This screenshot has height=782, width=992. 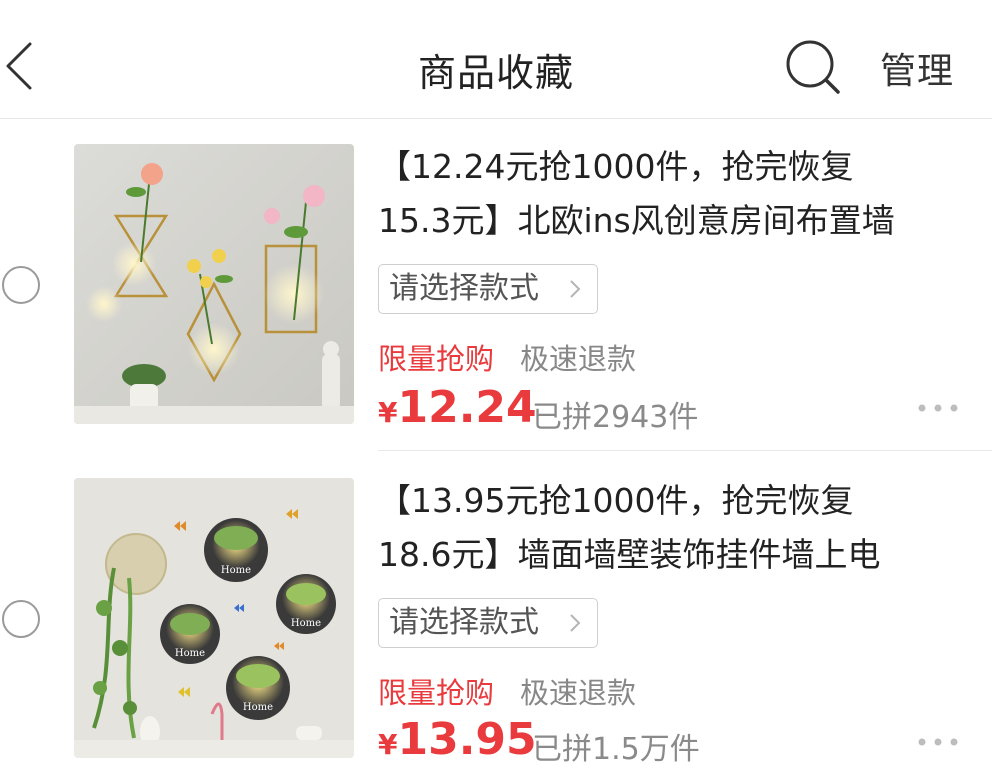 What do you see at coordinates (236, 550) in the screenshot?
I see `planter-top: Home` at bounding box center [236, 550].